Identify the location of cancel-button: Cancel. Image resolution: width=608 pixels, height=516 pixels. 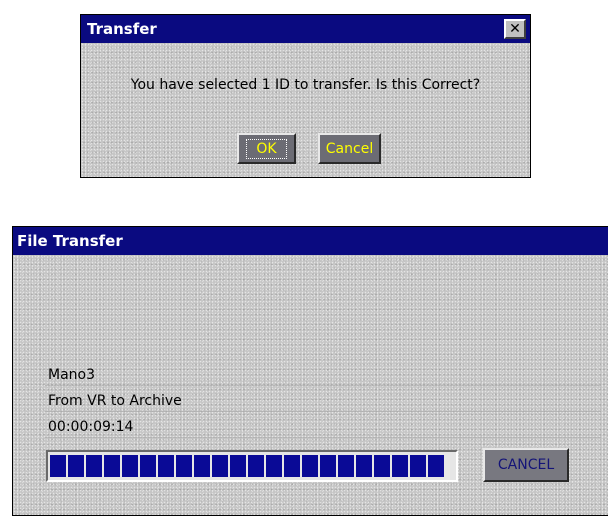
(349, 148).